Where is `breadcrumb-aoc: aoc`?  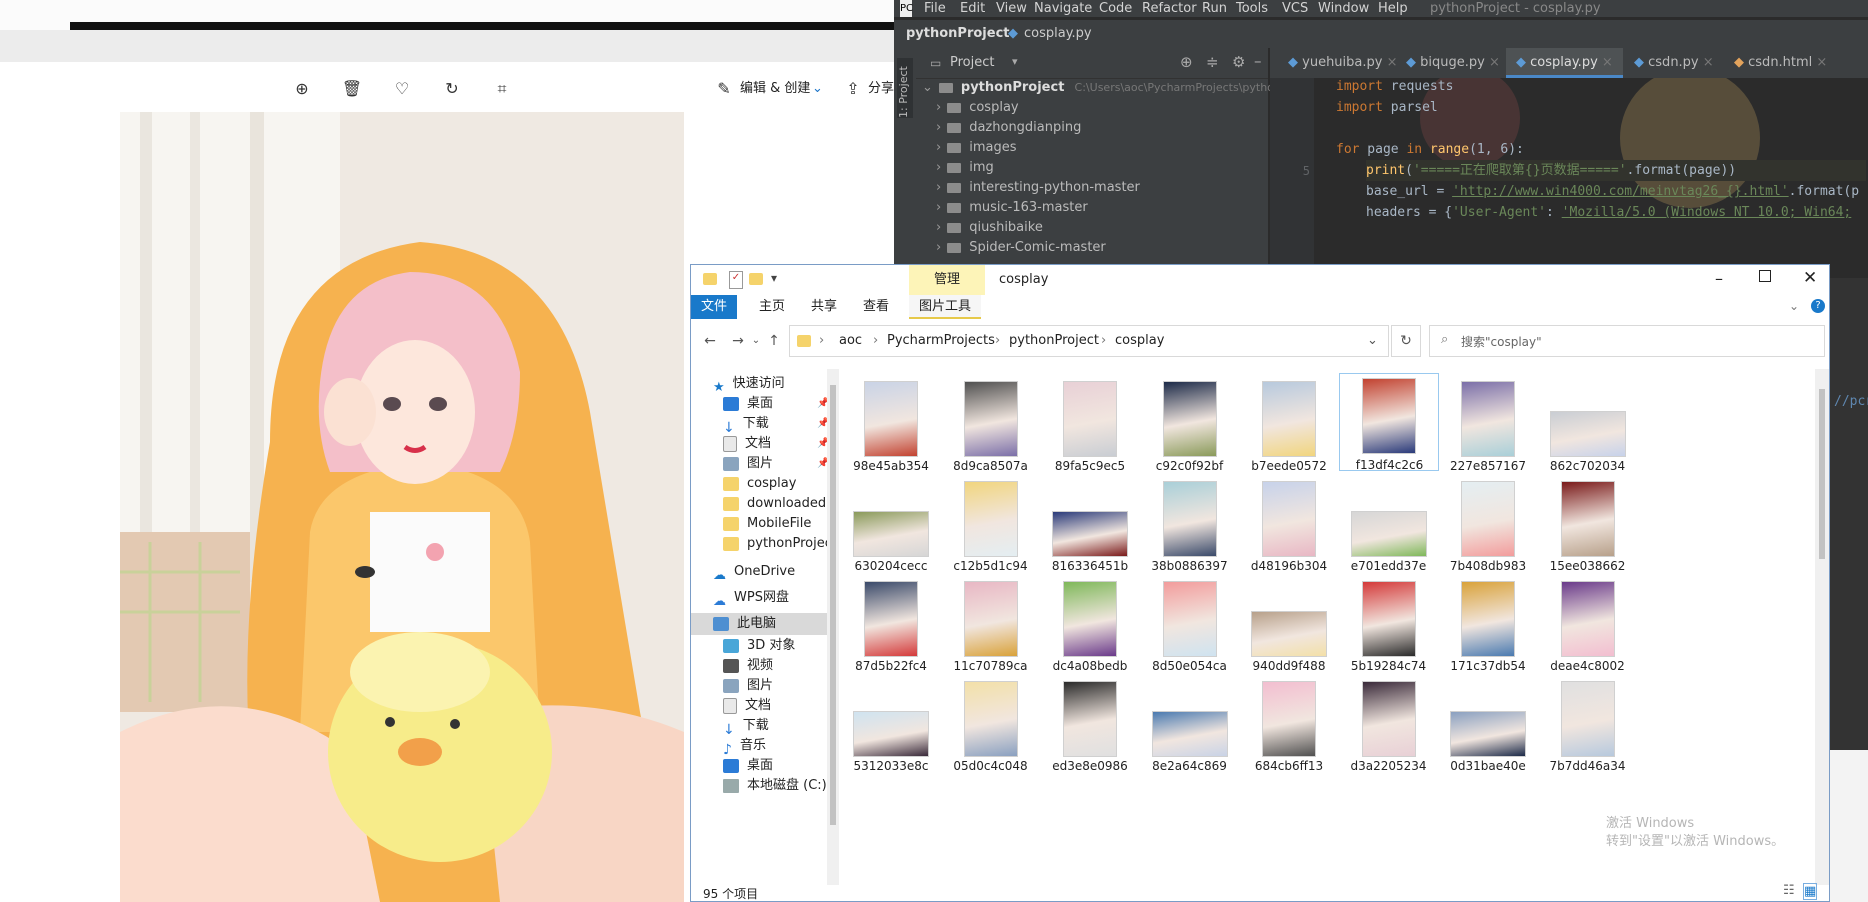
breadcrumb-aoc: aoc is located at coordinates (850, 341).